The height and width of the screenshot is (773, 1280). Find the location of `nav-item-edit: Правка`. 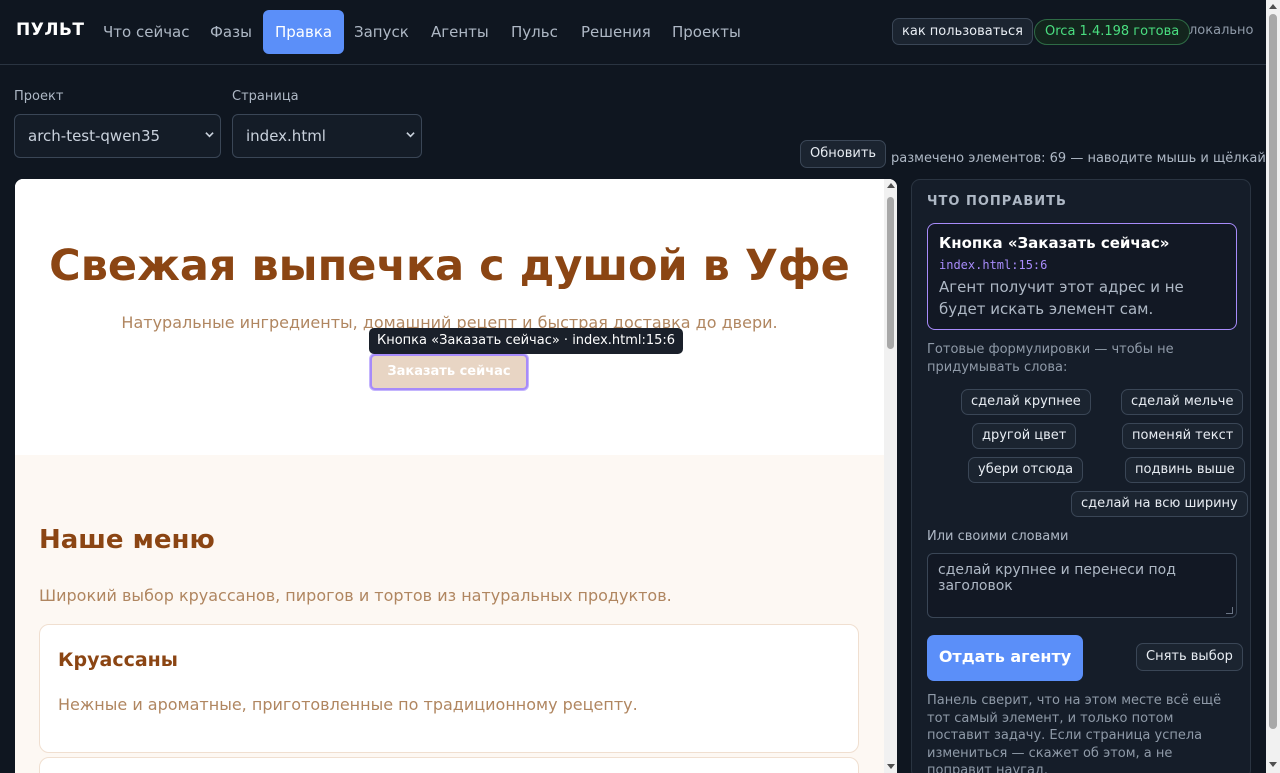

nav-item-edit: Правка is located at coordinates (304, 32).